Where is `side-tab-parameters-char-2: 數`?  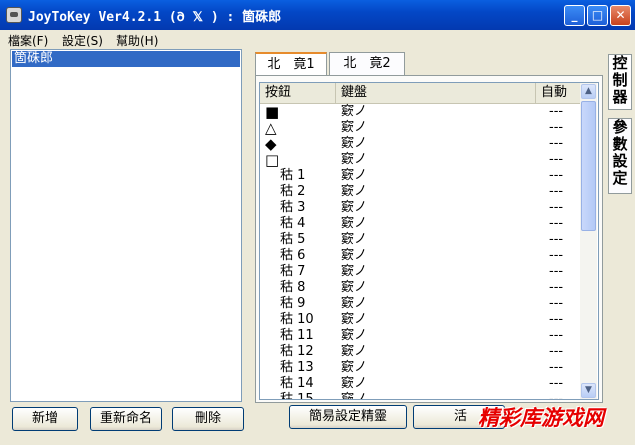
side-tab-parameters-char-2: 數 is located at coordinates (620, 144).